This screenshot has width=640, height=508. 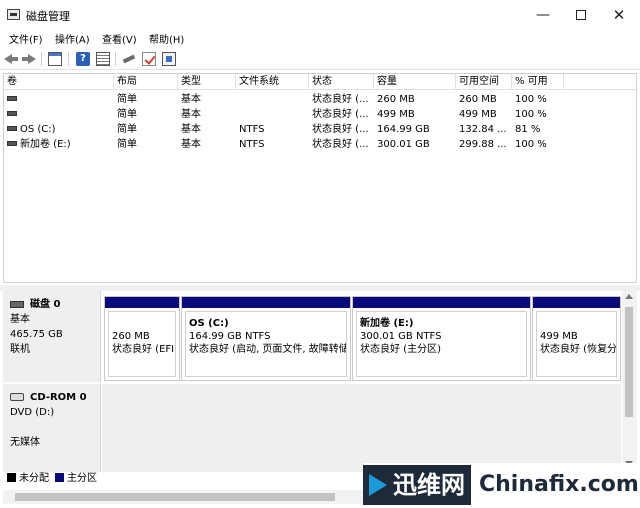 I want to click on partition-status: 状态良好 (主分区), so click(x=400, y=349).